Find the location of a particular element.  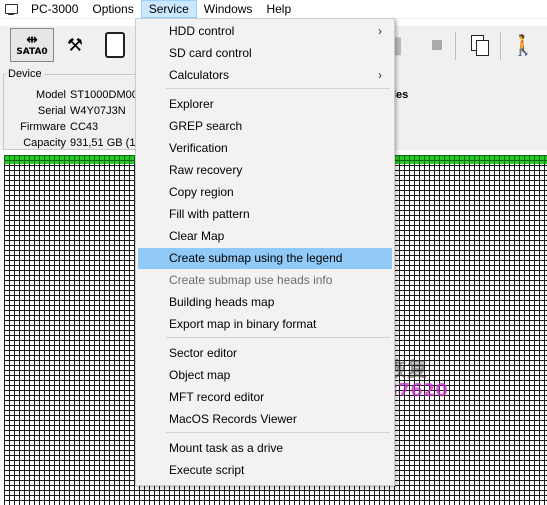

device-capacity-row: Capacity 931,51 GB (1 is located at coordinates (73, 145).